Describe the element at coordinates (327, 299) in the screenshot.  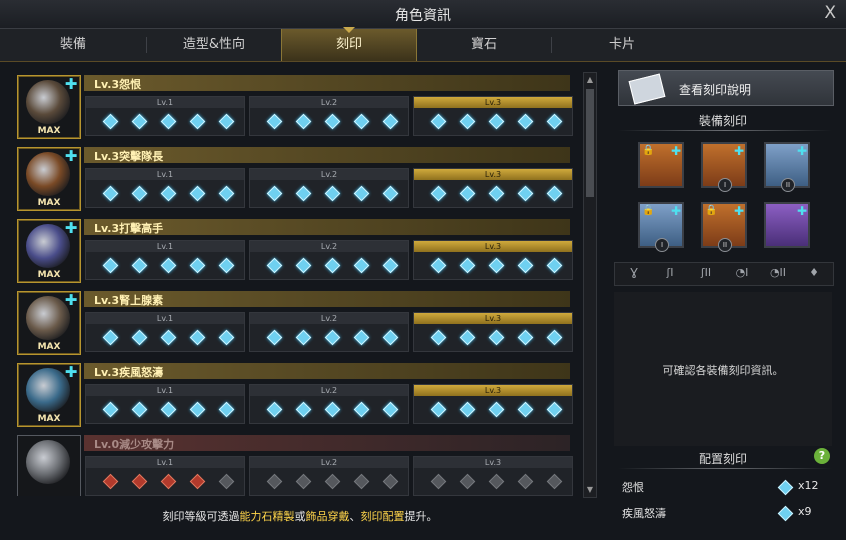
I see `engraving-name-bar: Lv.3腎上腺素` at that location.